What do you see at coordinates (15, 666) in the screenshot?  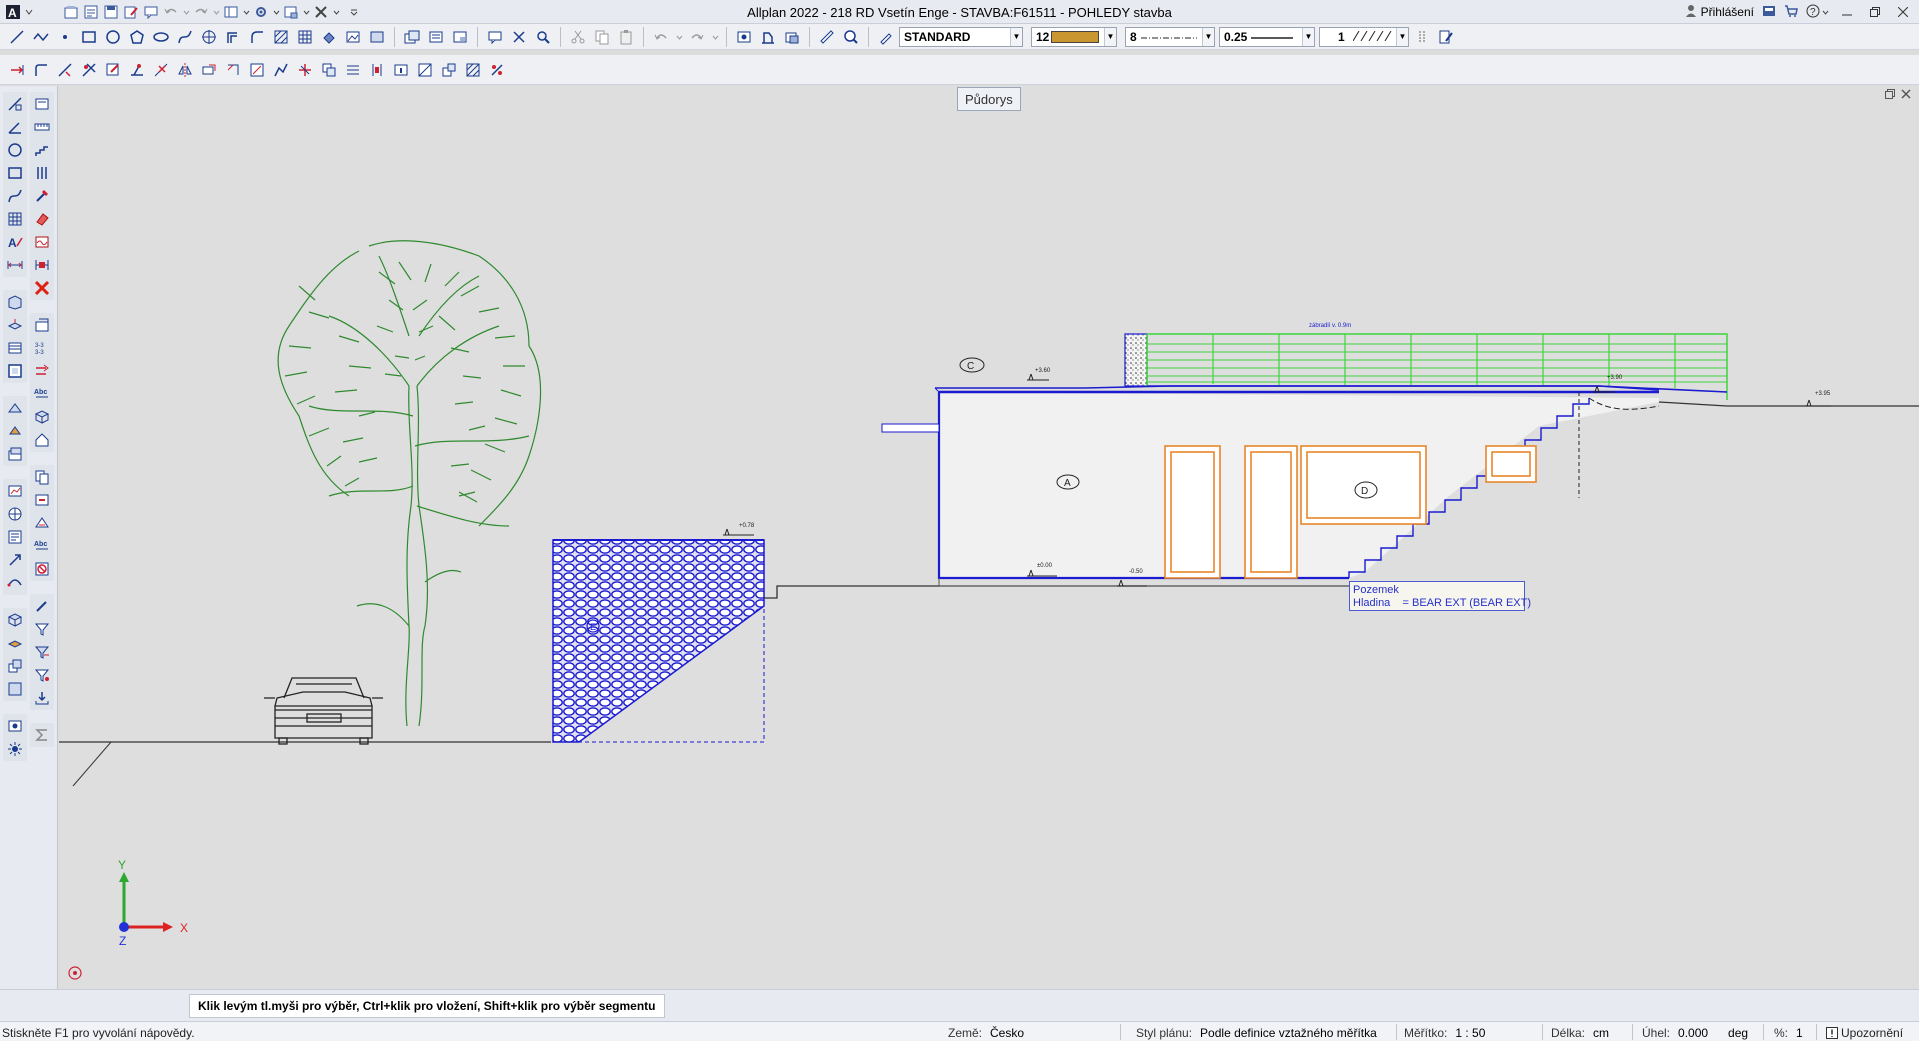 I see `group-tool-icon` at bounding box center [15, 666].